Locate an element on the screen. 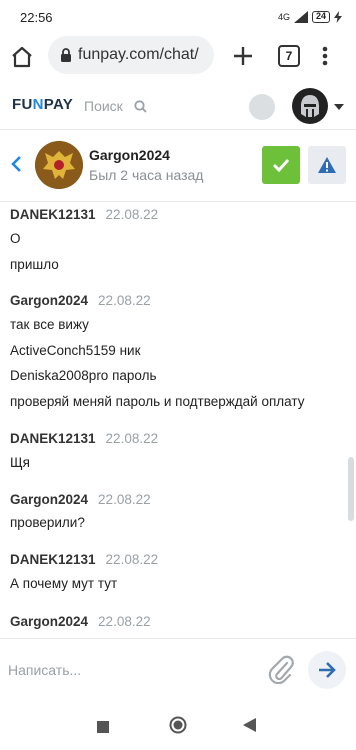  report-button is located at coordinates (327, 165).